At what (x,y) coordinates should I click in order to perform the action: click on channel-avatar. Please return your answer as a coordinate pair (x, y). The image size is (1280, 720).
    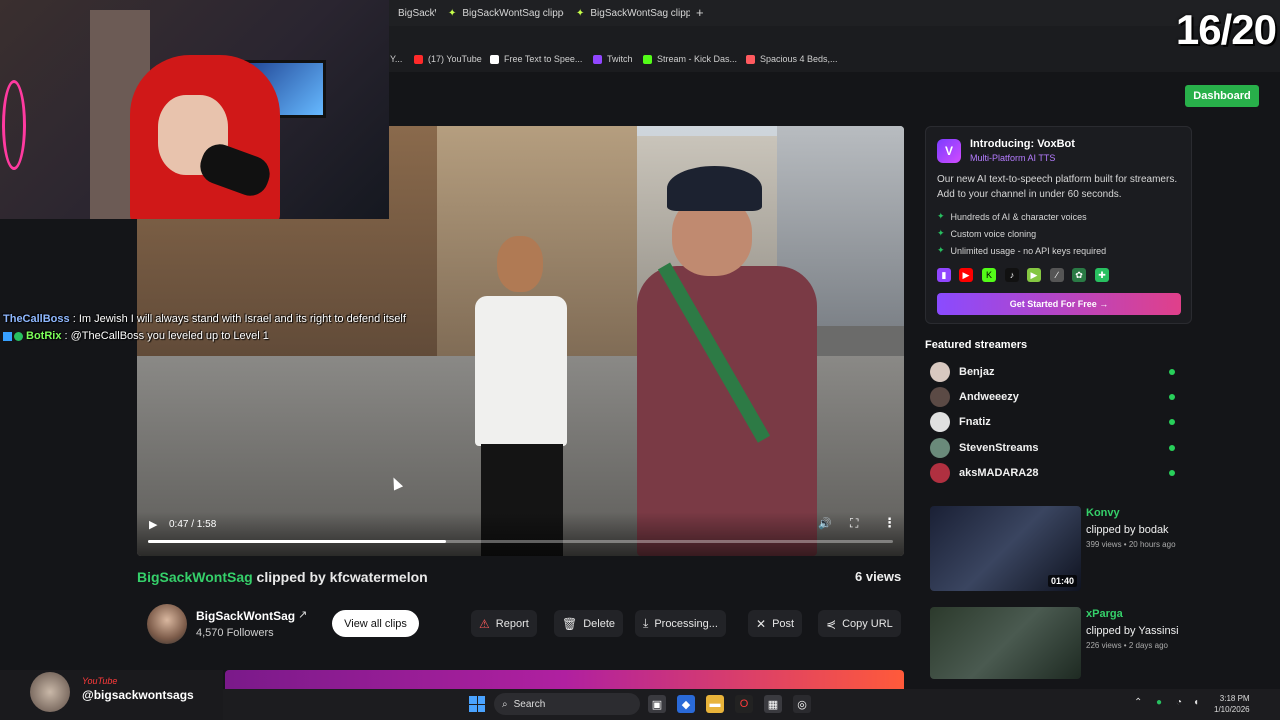
    Looking at the image, I should click on (167, 624).